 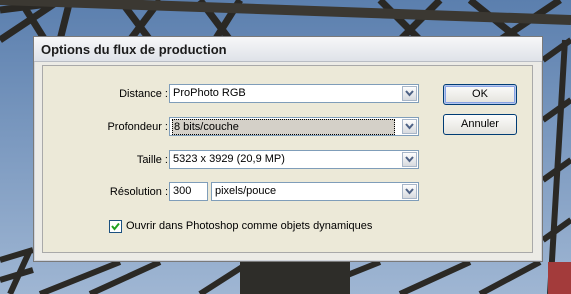 What do you see at coordinates (283, 127) in the screenshot?
I see `profondeur-value: 8 bits/couche` at bounding box center [283, 127].